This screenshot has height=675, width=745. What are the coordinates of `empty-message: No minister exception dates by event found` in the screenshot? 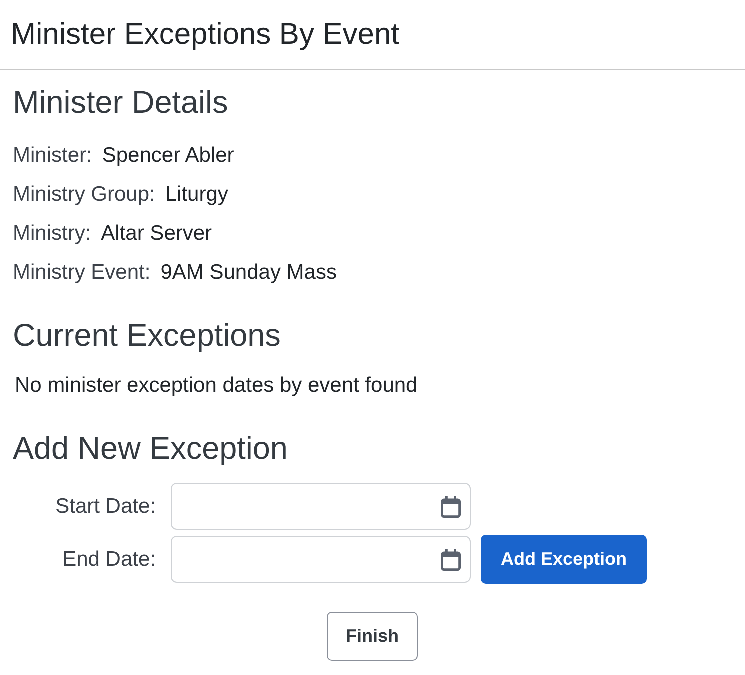 It's located at (217, 386).